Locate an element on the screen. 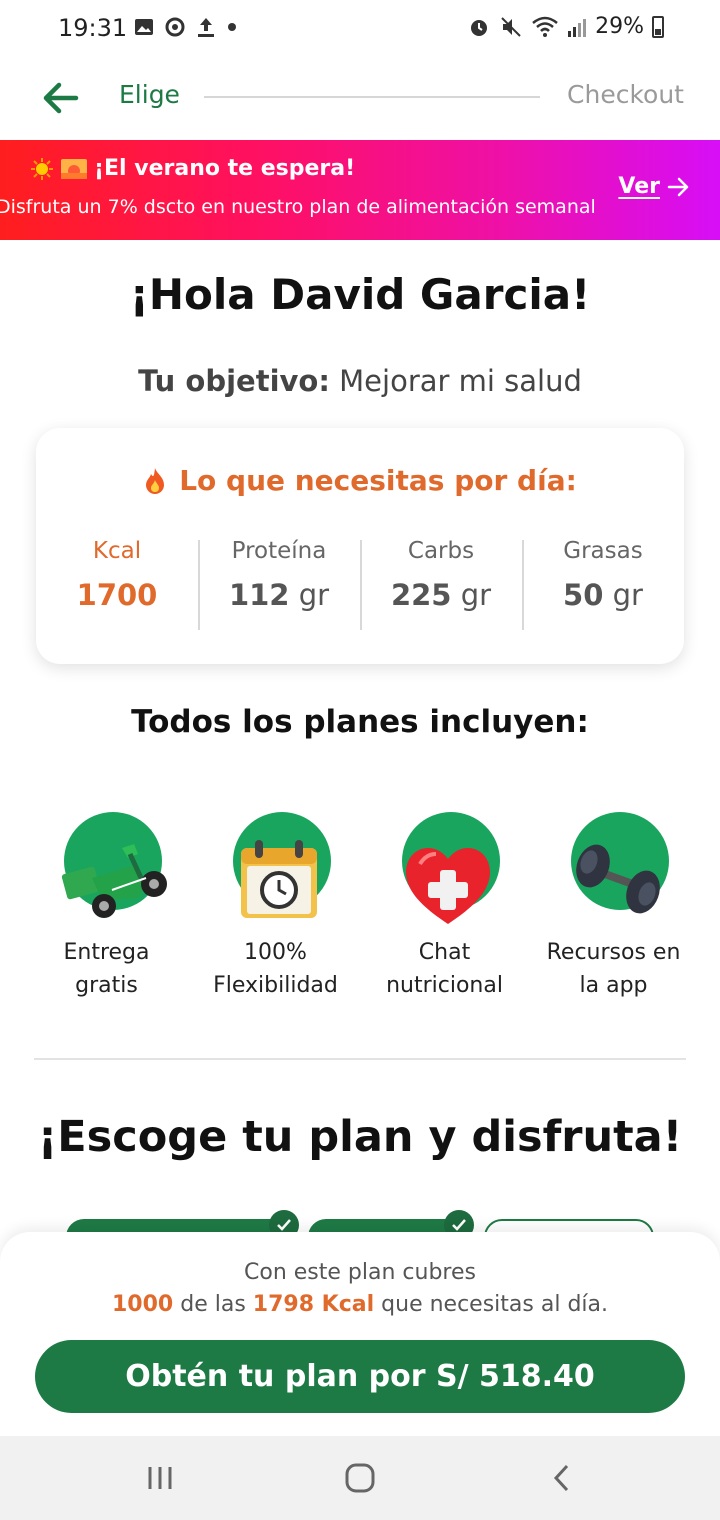  battery-icon is located at coordinates (658, 26).